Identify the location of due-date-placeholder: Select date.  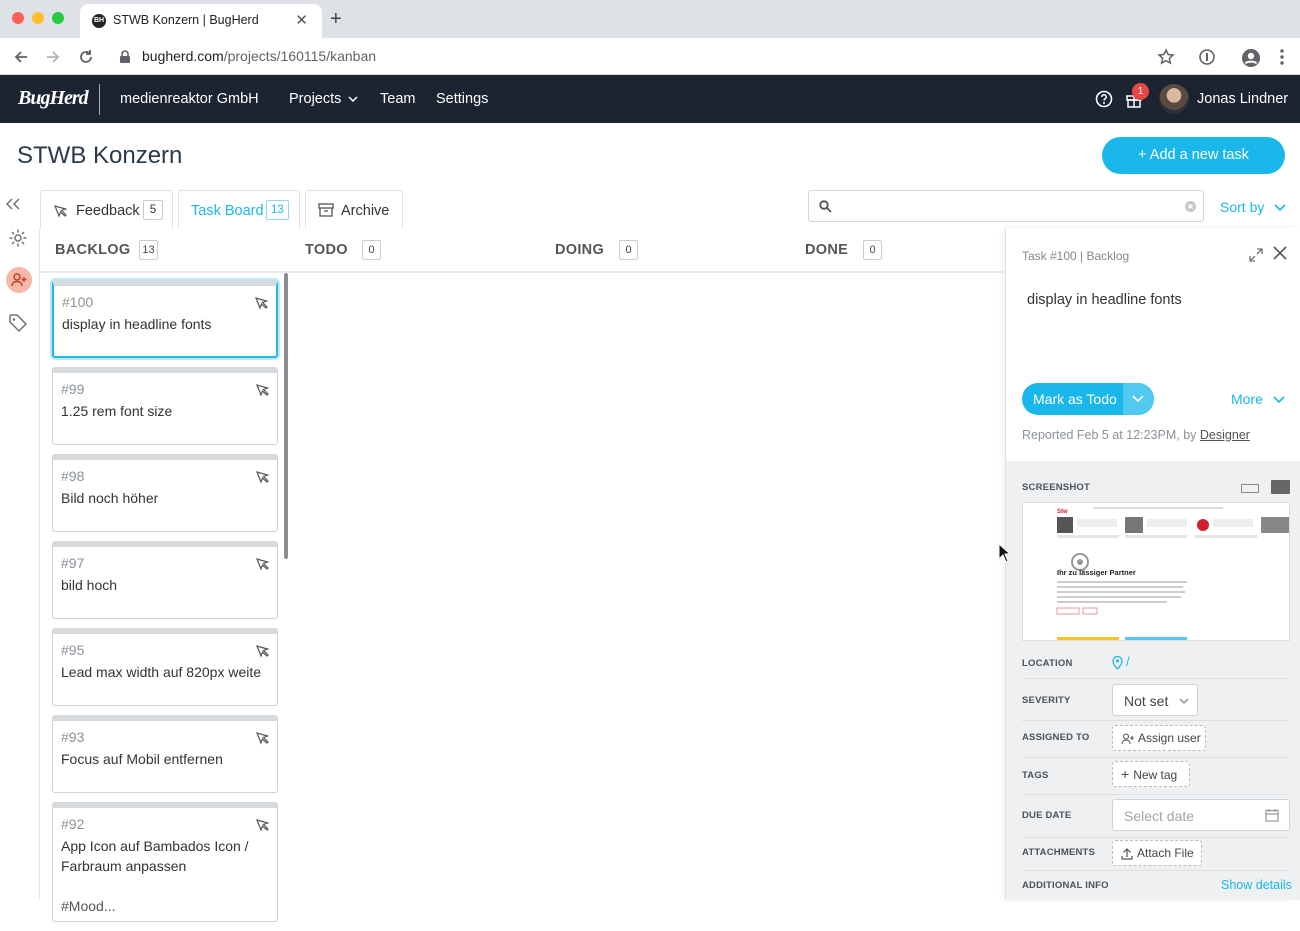
(1159, 816).